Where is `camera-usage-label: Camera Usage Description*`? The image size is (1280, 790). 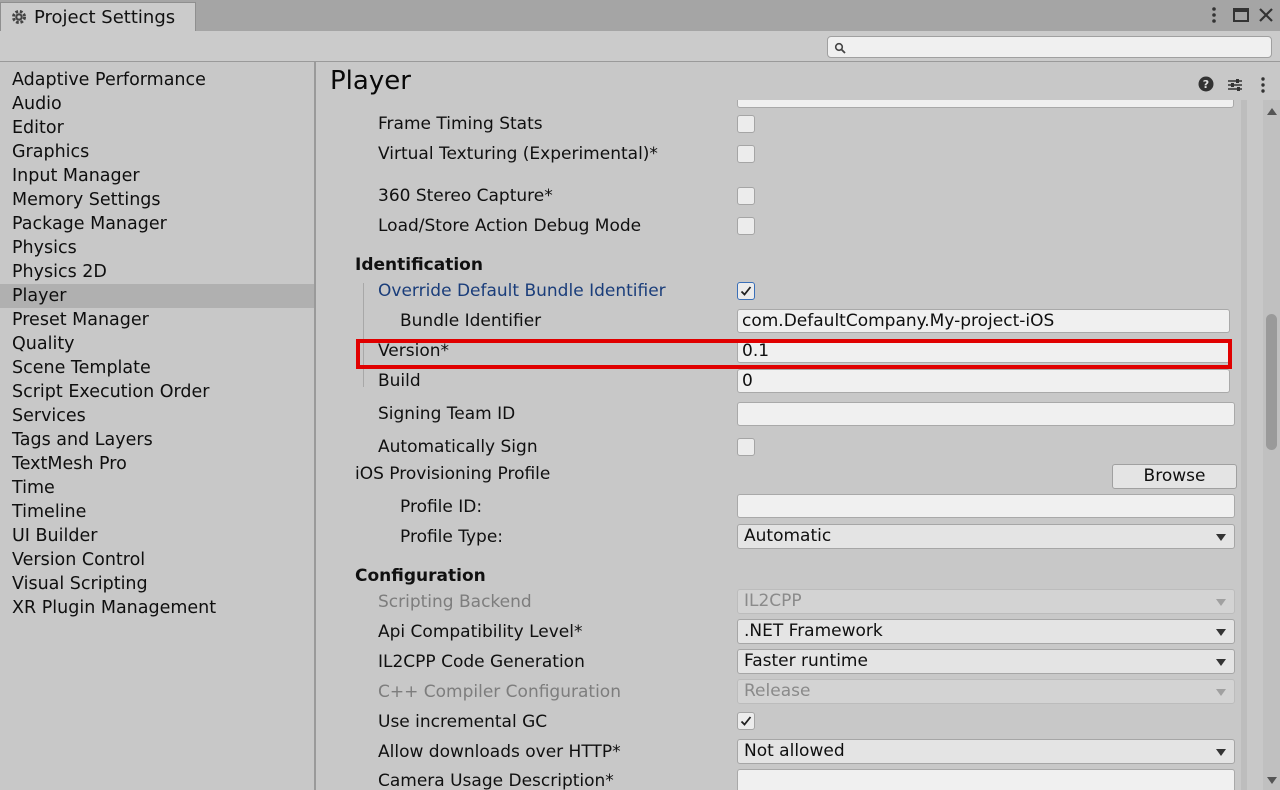 camera-usage-label: Camera Usage Description* is located at coordinates (496, 780).